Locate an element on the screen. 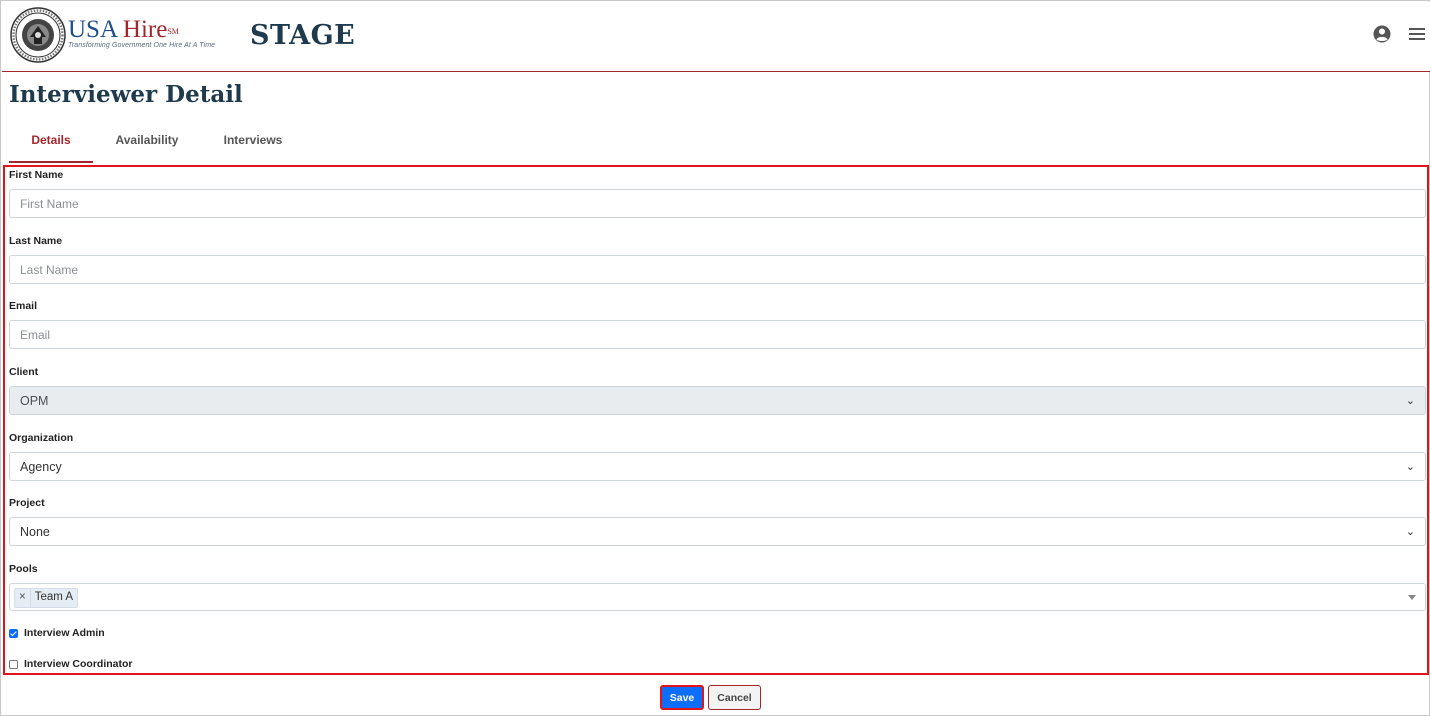 Image resolution: width=1430 pixels, height=716 pixels. client-label: Client is located at coordinates (24, 372).